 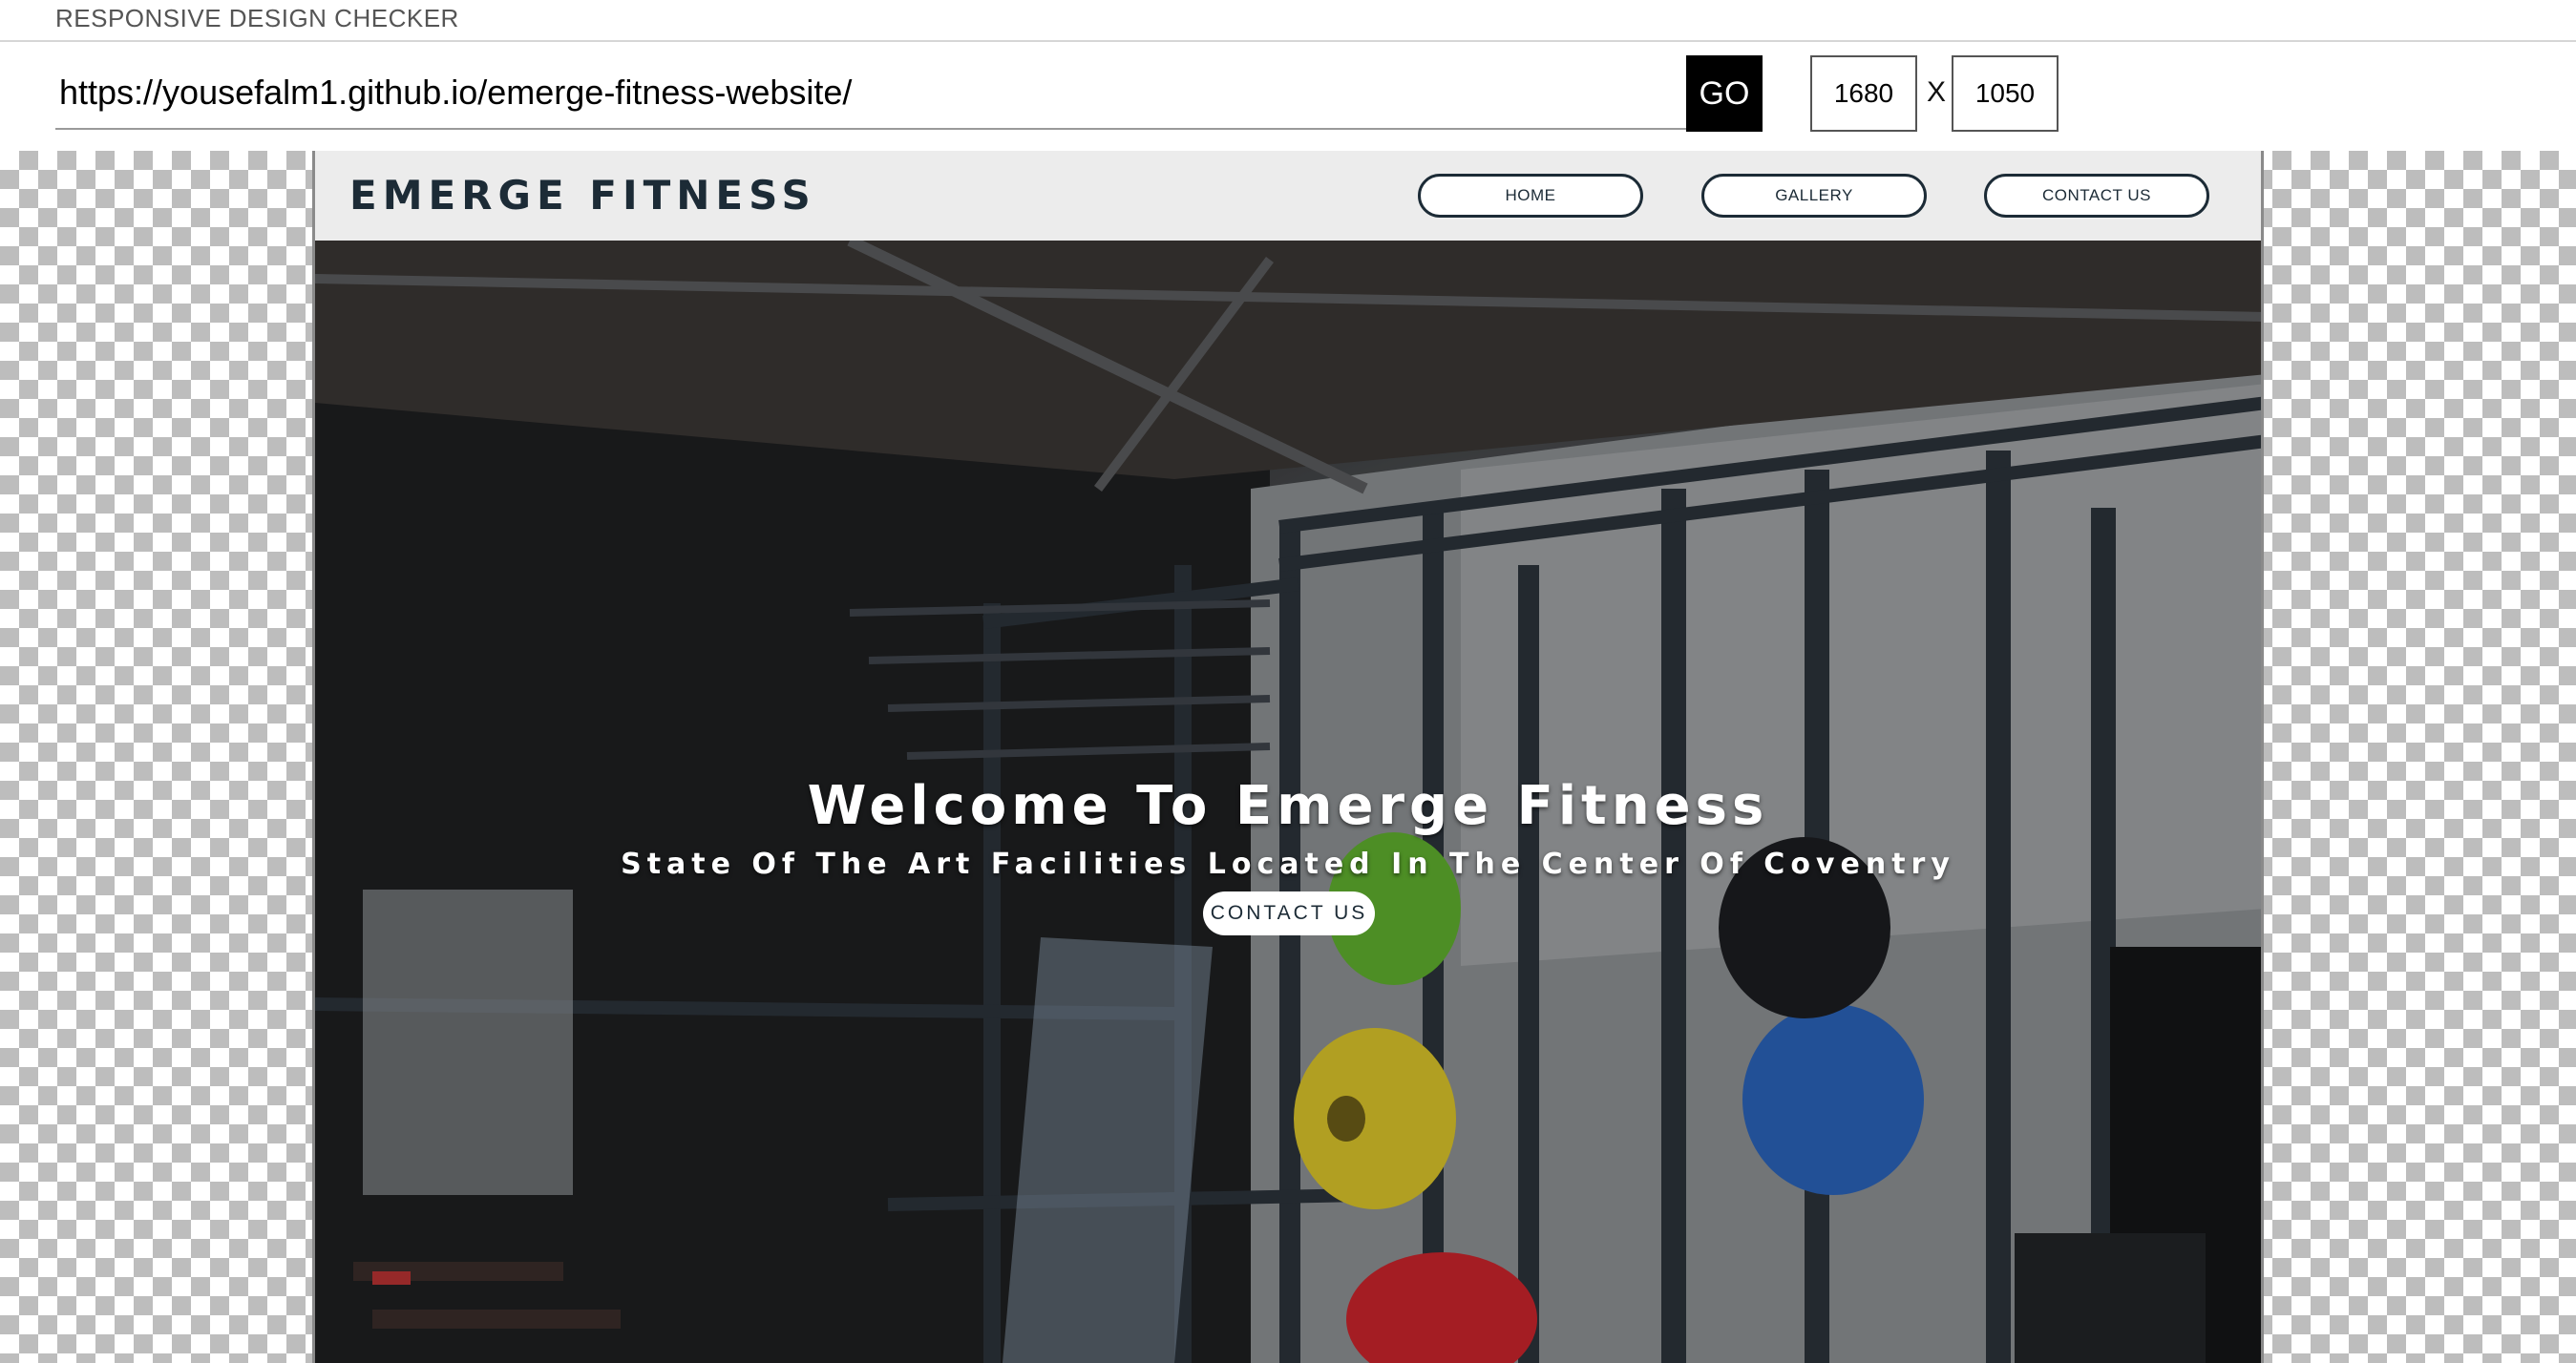 What do you see at coordinates (1530, 196) in the screenshot?
I see `nav-home-button: HOME` at bounding box center [1530, 196].